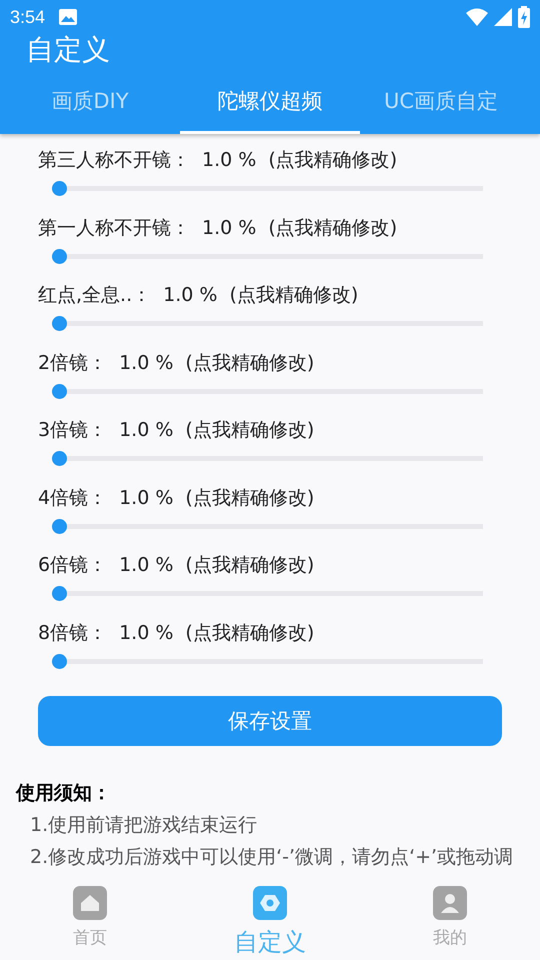 The image size is (540, 960). Describe the element at coordinates (73, 430) in the screenshot. I see `setting-label: 3倍镜：` at that location.